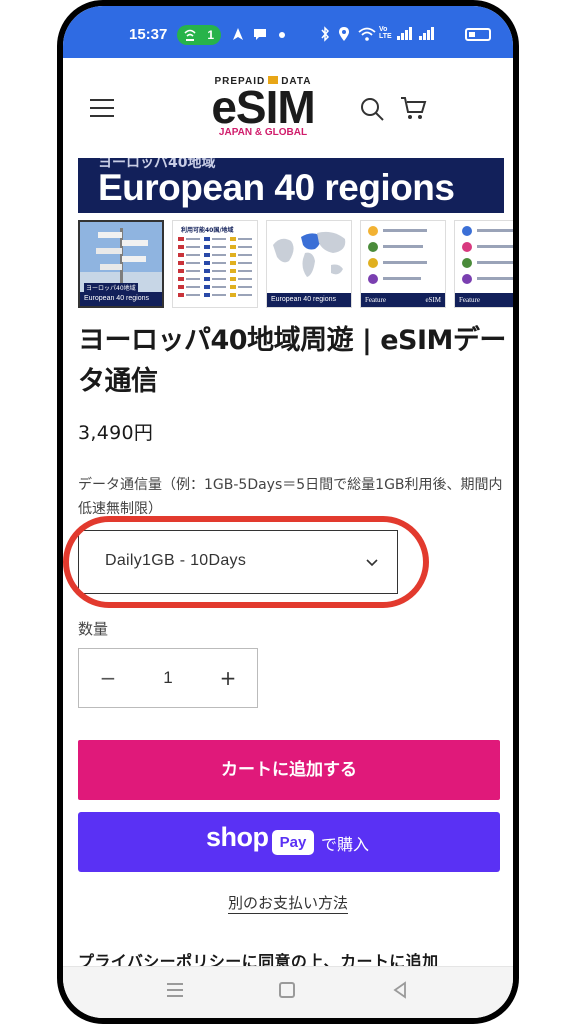 The width and height of the screenshot is (576, 1024). What do you see at coordinates (289, 770) in the screenshot?
I see `add-to-cart-button: カートに追加する` at bounding box center [289, 770].